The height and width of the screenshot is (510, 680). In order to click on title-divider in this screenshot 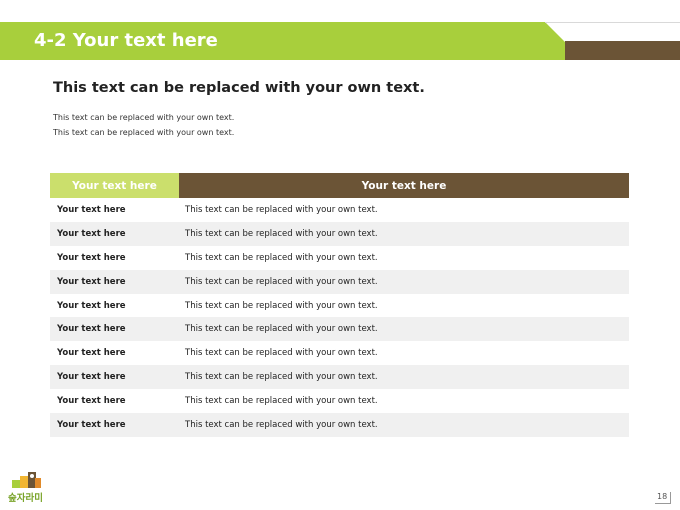, I will do `click(612, 22)`.